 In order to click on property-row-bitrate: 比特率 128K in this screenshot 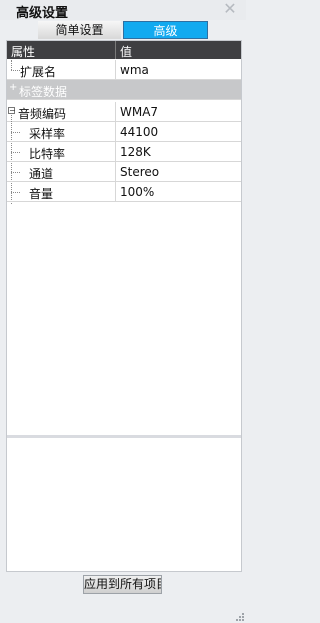, I will do `click(124, 152)`.